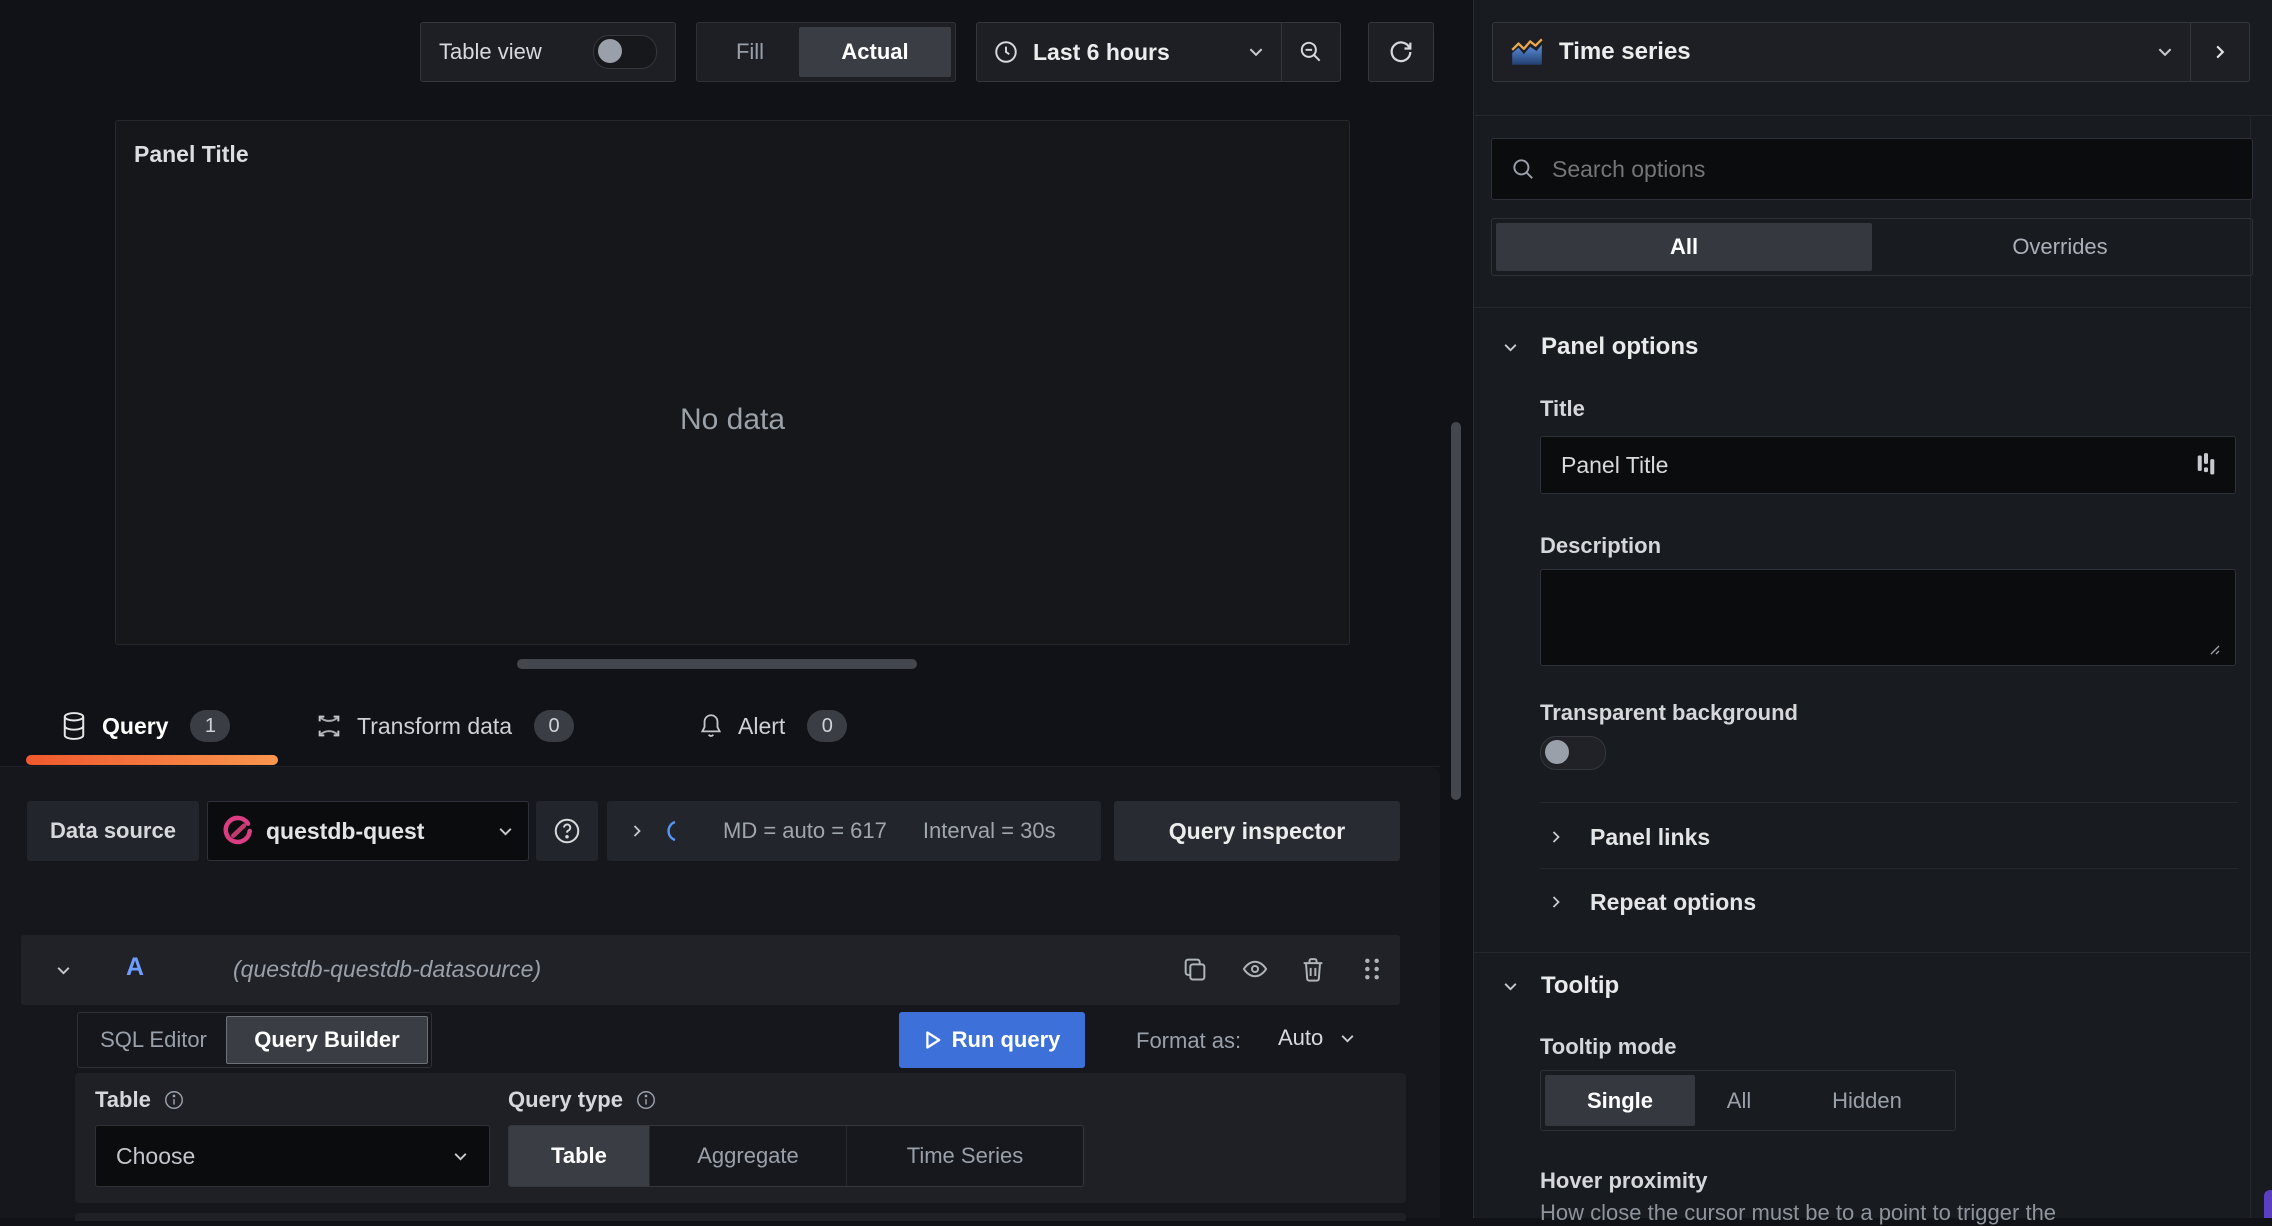 The width and height of the screenshot is (2272, 1226). Describe the element at coordinates (710, 970) in the screenshot. I see `query-row-header: A (questdb-questdb-datasource)` at that location.